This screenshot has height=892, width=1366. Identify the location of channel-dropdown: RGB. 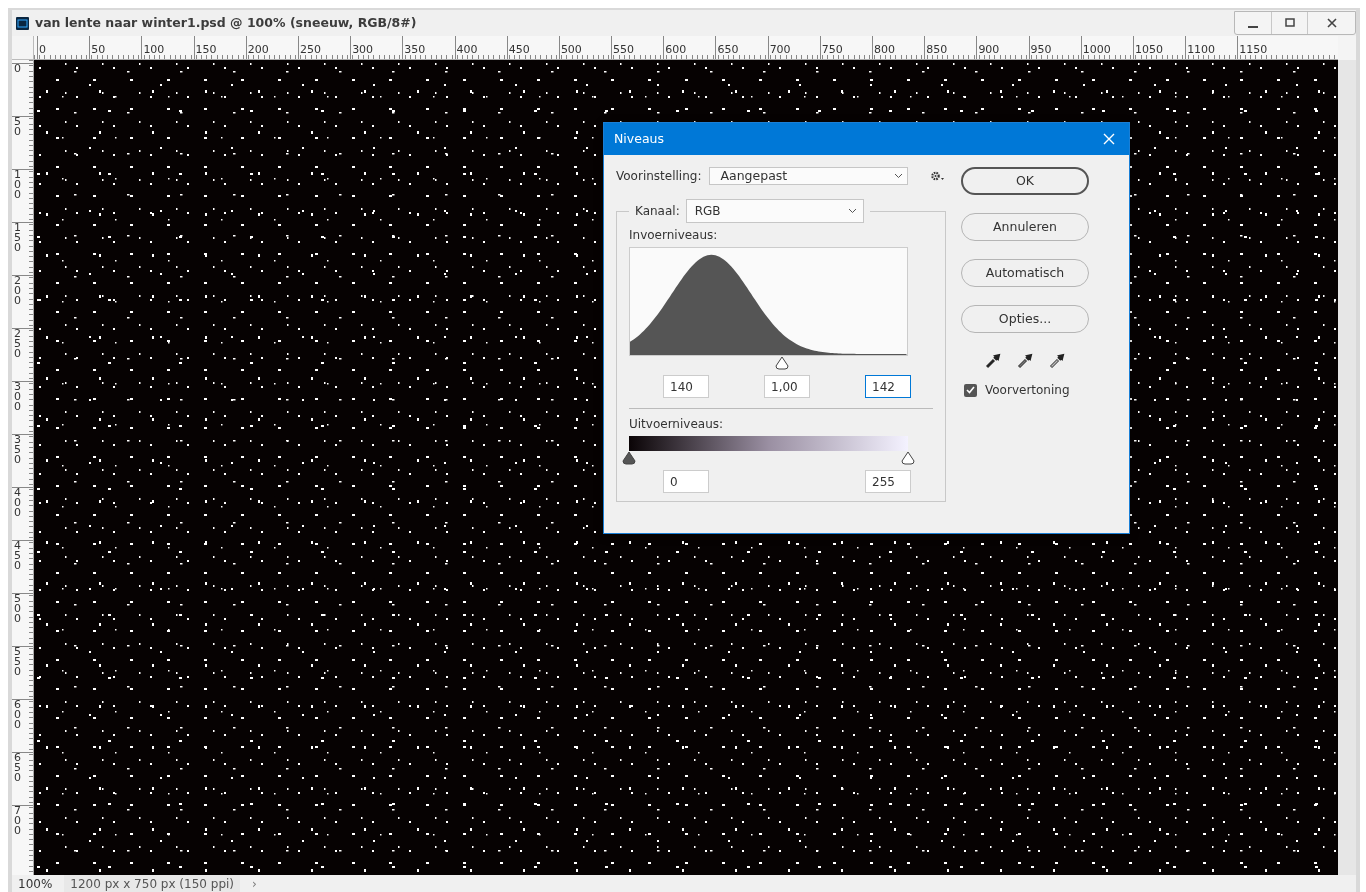
(774, 211).